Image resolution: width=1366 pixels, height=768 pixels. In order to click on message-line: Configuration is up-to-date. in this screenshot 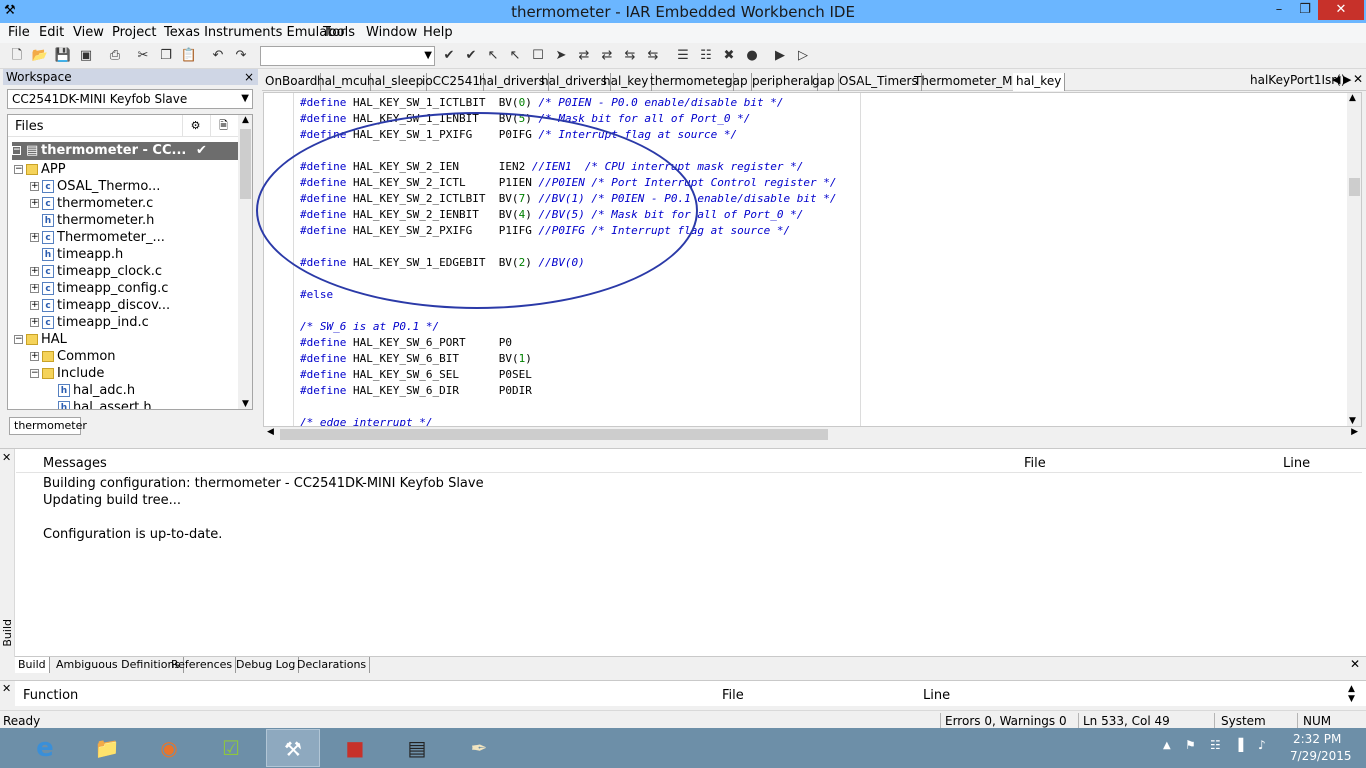, I will do `click(132, 534)`.